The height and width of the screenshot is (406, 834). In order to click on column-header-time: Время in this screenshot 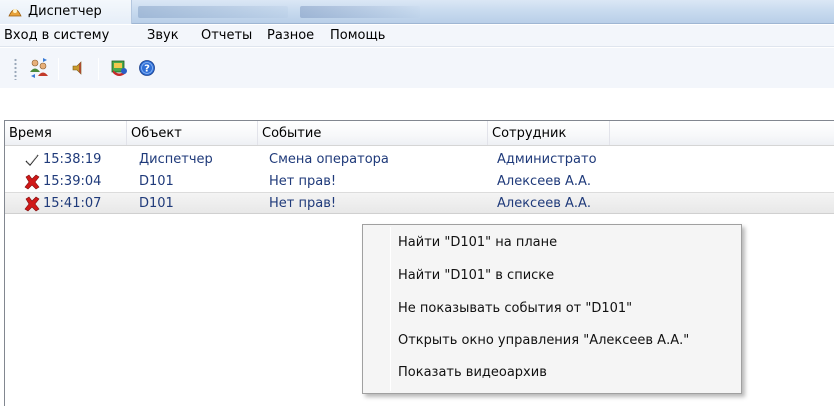, I will do `click(66, 133)`.